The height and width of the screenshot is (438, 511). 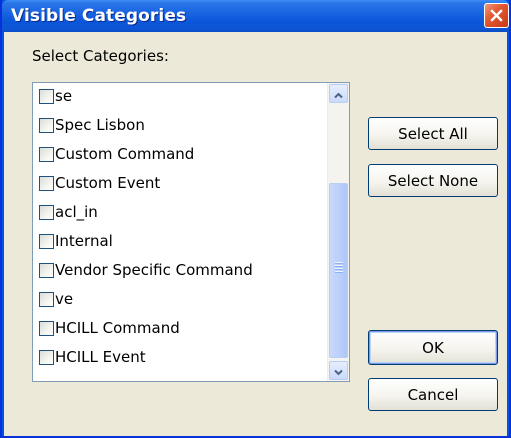 I want to click on list-item-label: Internal, so click(x=84, y=241).